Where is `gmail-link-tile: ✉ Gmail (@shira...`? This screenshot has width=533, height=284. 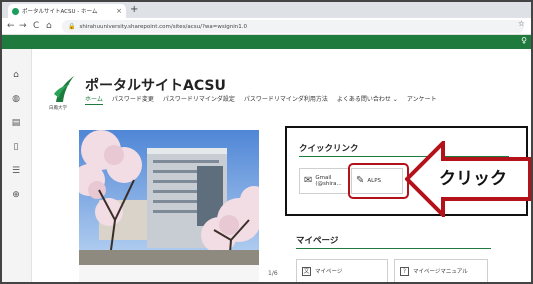
gmail-link-tile: ✉ Gmail (@shira... is located at coordinates (324, 181).